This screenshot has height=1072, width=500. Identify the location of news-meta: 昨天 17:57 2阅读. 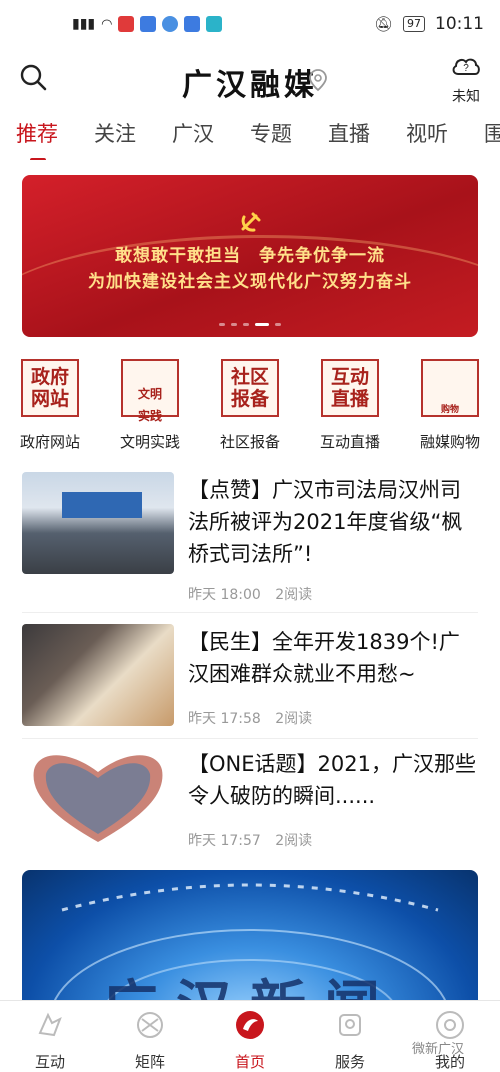
(255, 840).